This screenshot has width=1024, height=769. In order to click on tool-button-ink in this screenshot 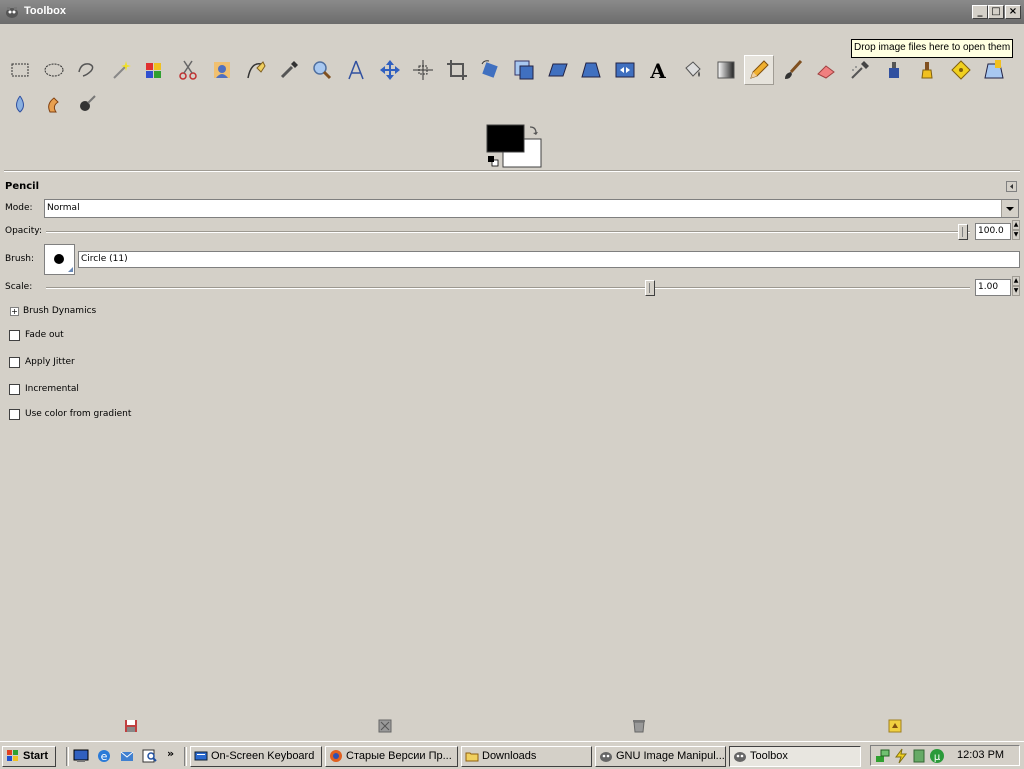, I will do `click(894, 70)`.